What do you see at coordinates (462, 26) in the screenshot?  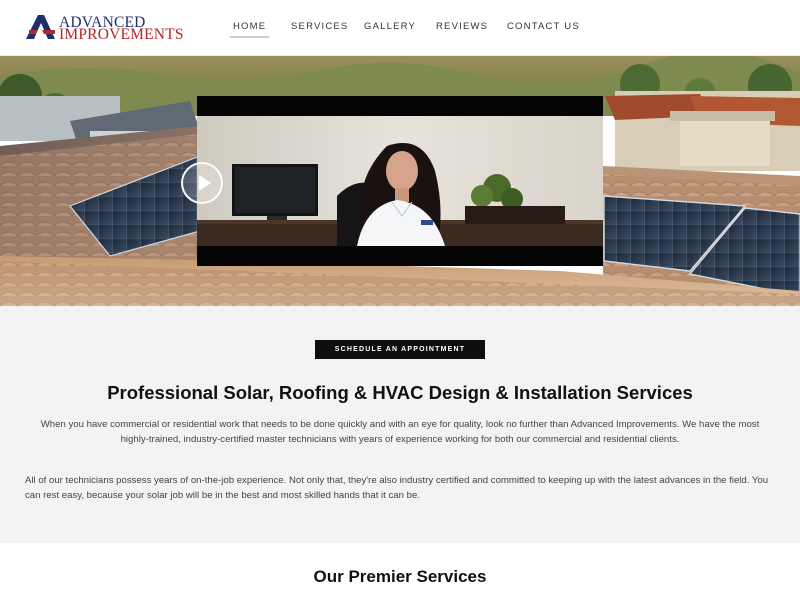 I see `nav-reviews: REVIEWS` at bounding box center [462, 26].